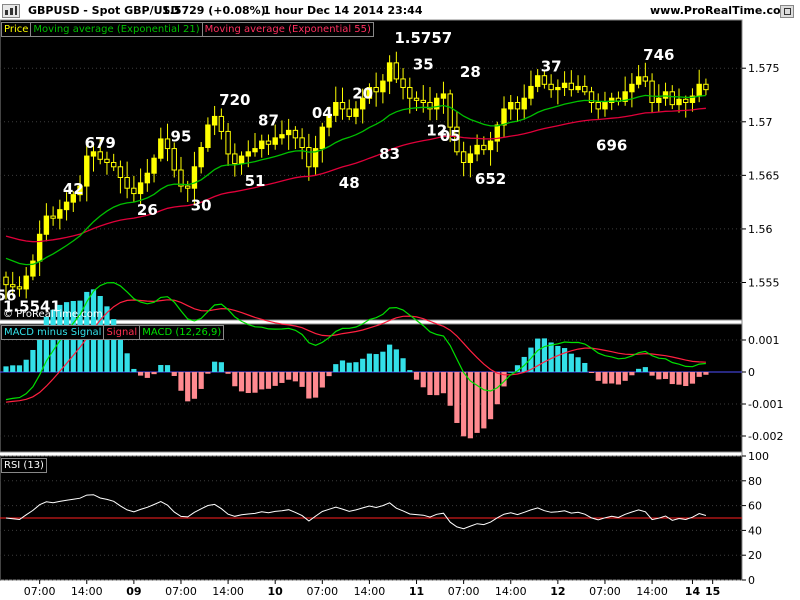  Describe the element at coordinates (182, 332) in the screenshot. I see `legend-macd: MACD (12,26,9)` at that location.